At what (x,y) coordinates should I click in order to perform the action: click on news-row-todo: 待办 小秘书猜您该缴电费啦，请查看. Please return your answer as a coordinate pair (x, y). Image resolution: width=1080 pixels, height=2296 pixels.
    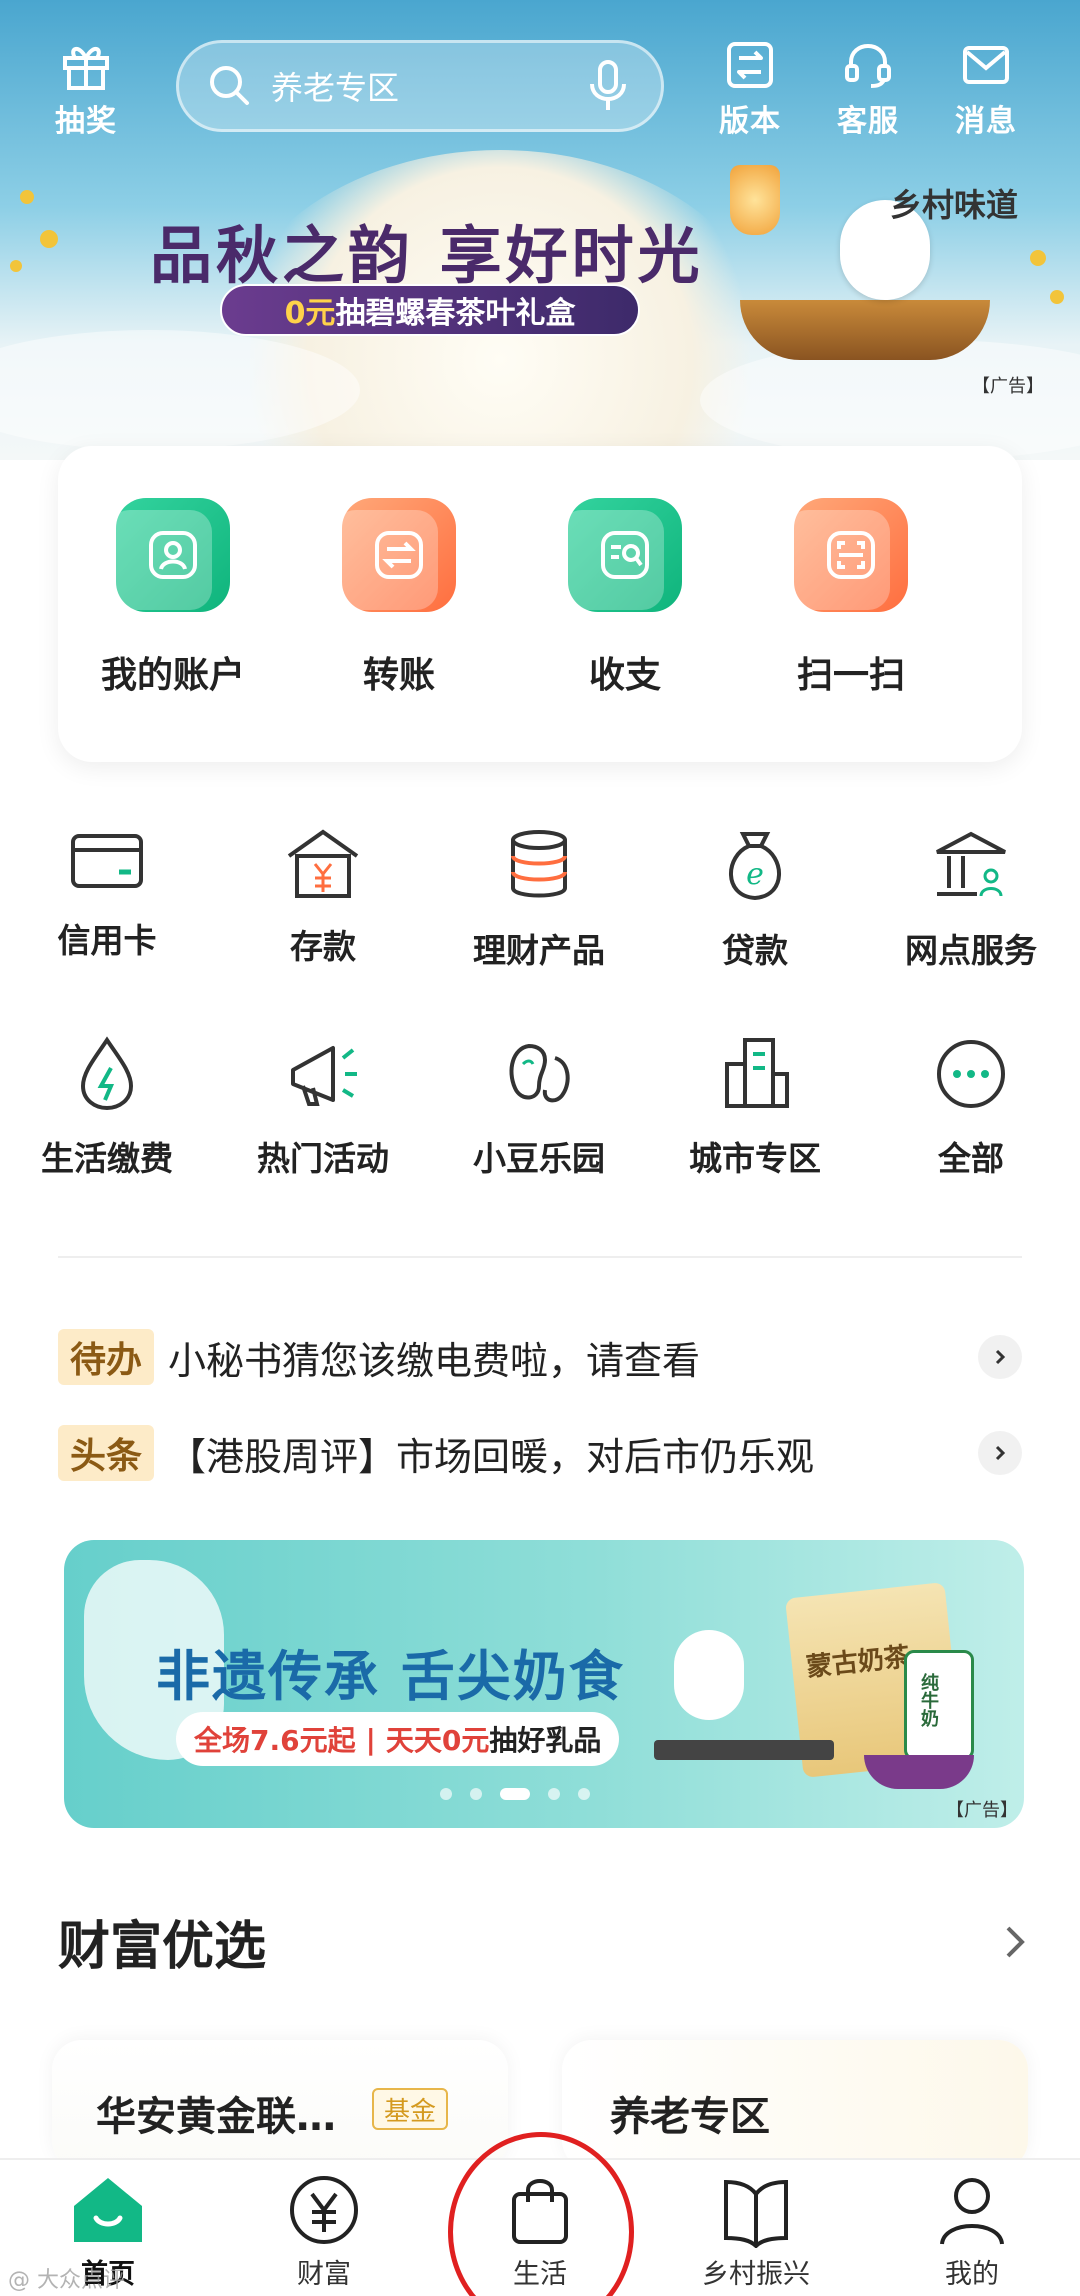
    Looking at the image, I should click on (540, 1357).